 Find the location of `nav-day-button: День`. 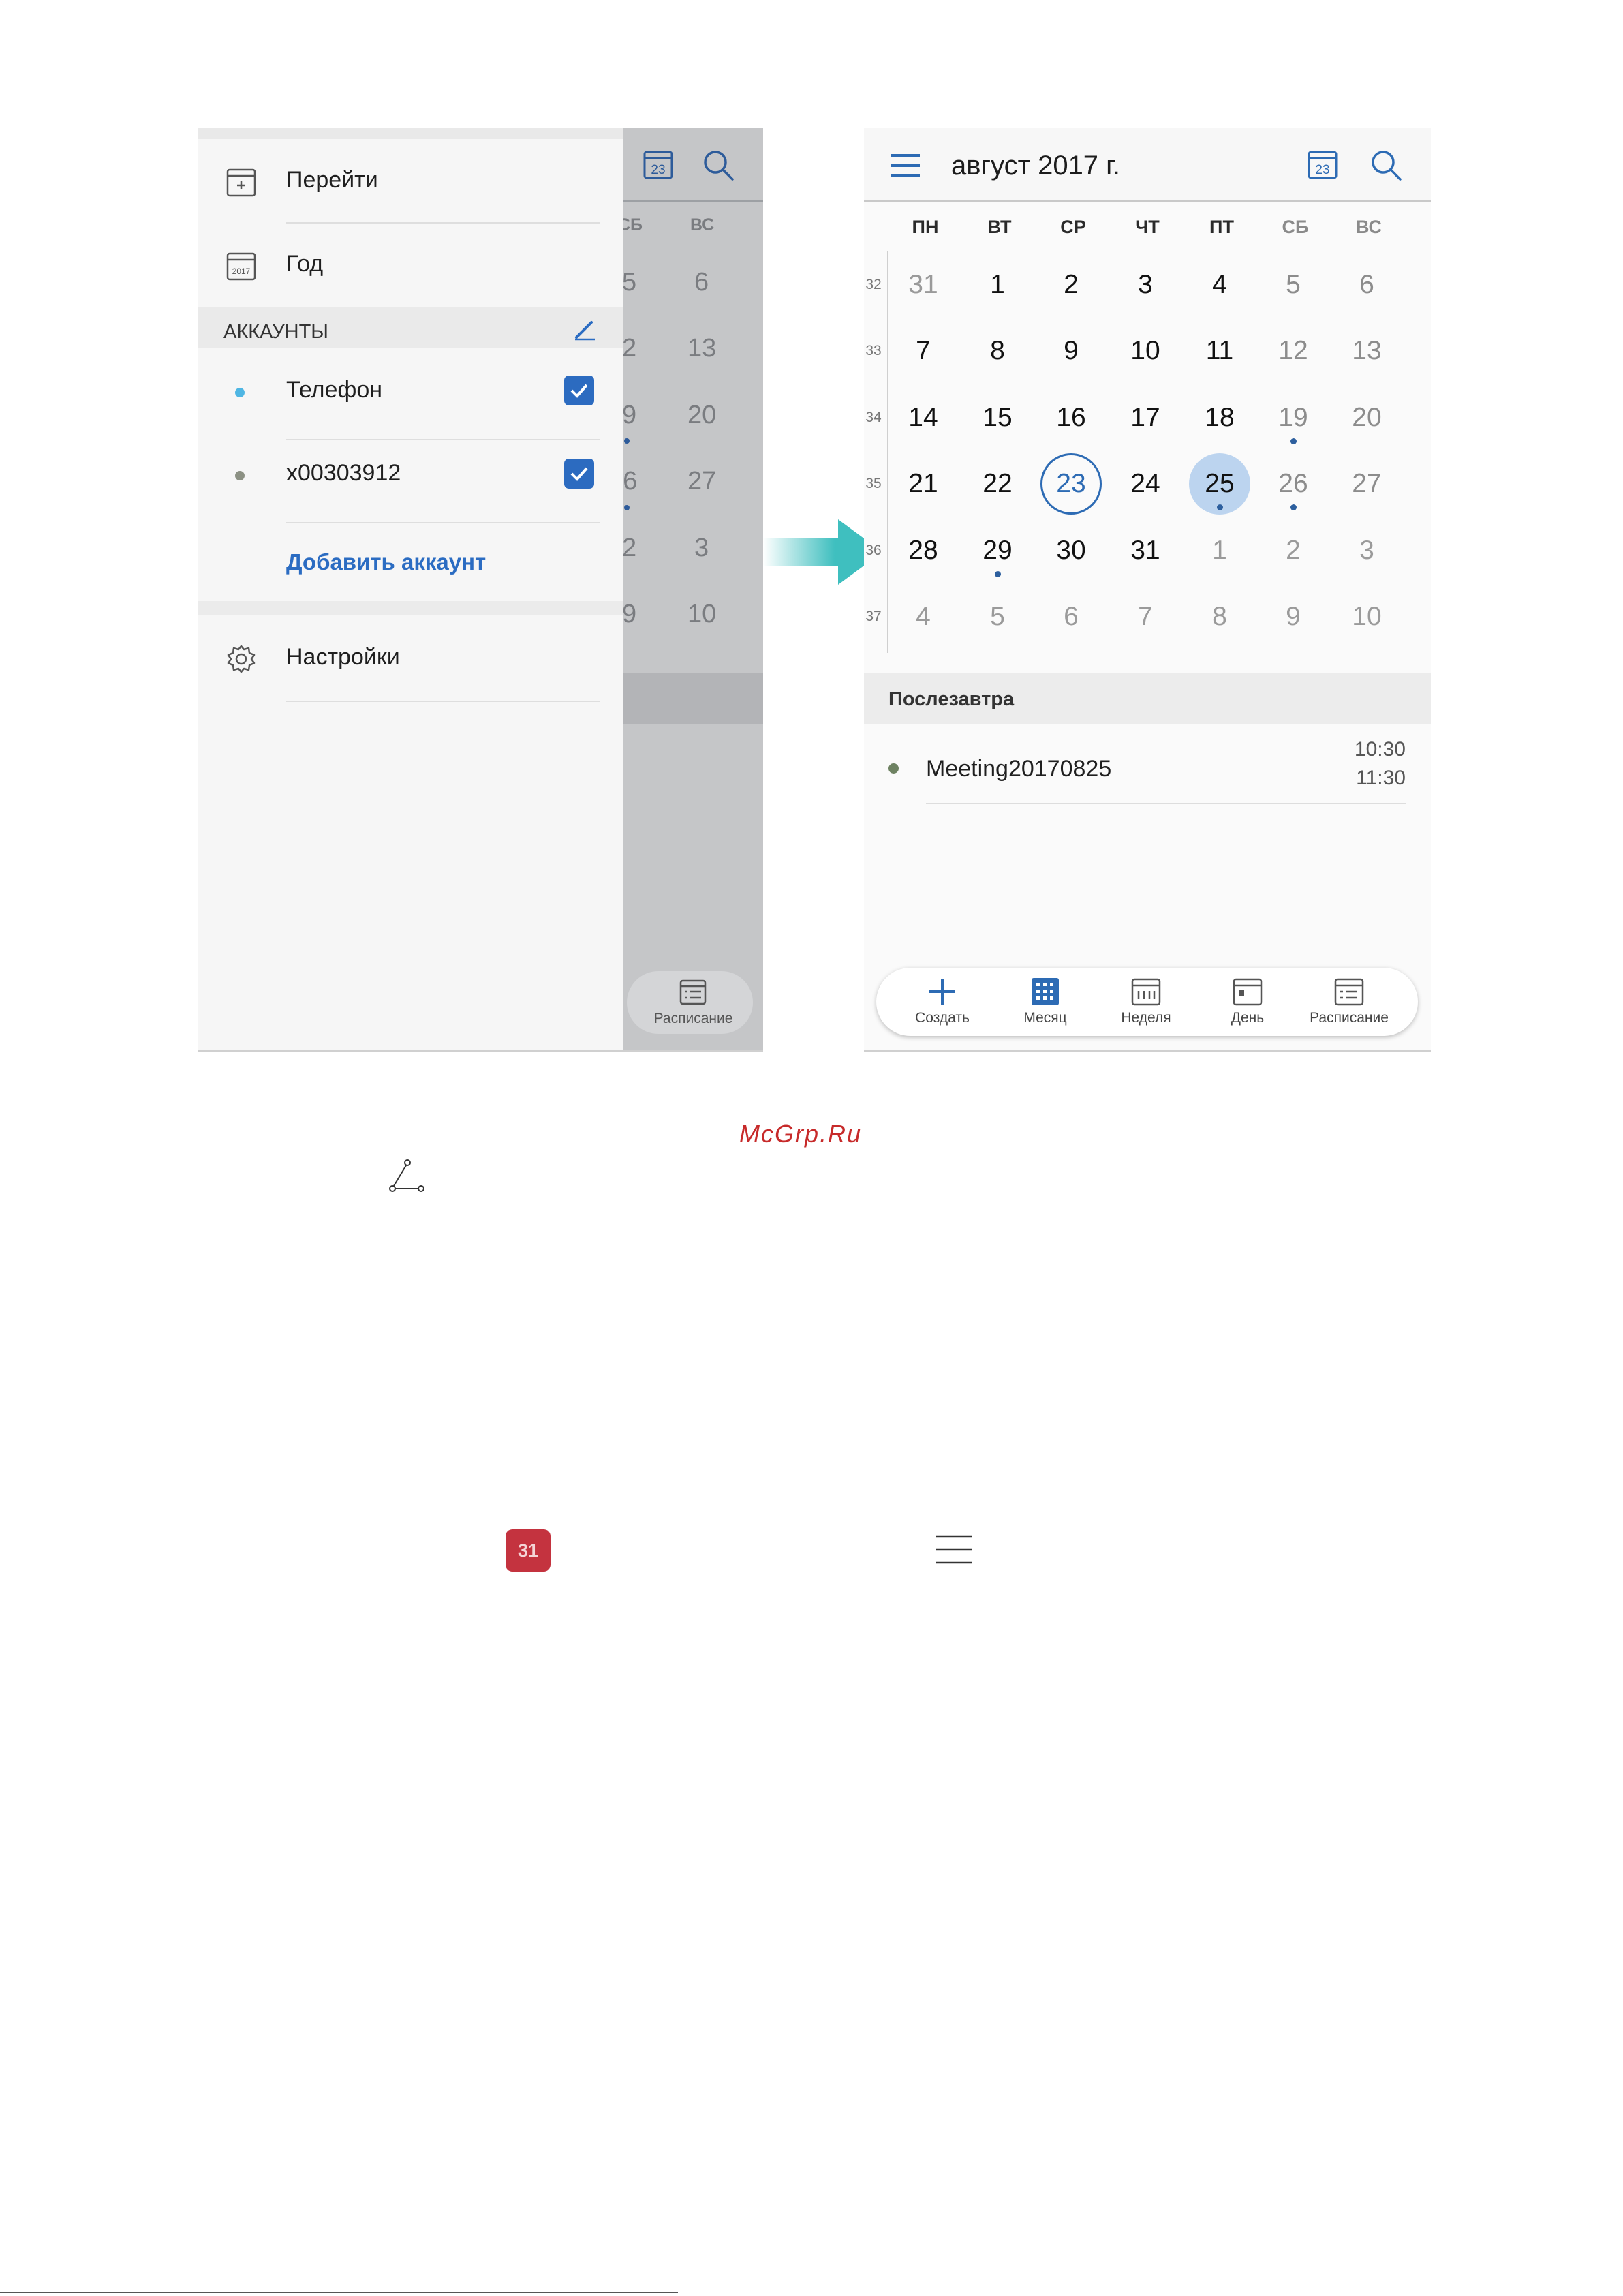

nav-day-button: День is located at coordinates (1247, 1002).